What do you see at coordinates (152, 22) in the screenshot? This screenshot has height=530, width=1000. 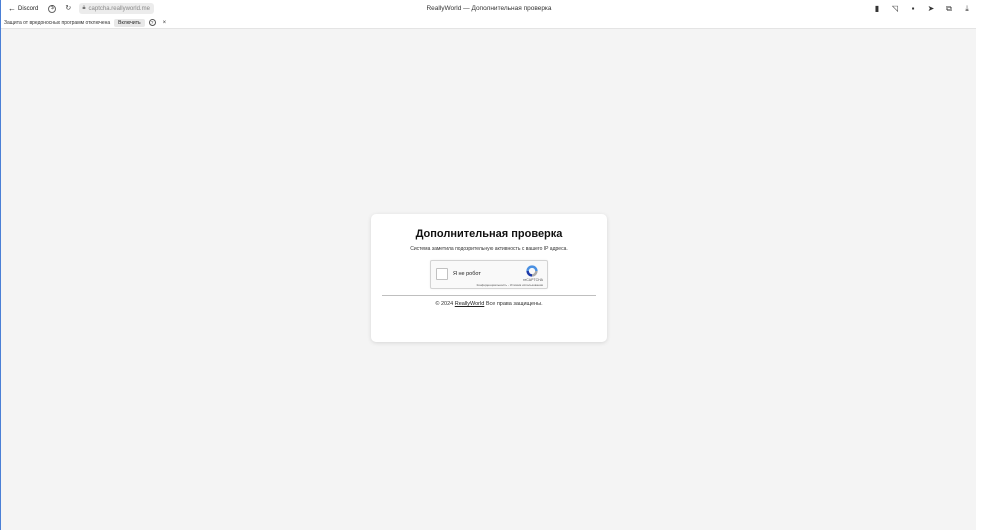 I see `help-icon: ?` at bounding box center [152, 22].